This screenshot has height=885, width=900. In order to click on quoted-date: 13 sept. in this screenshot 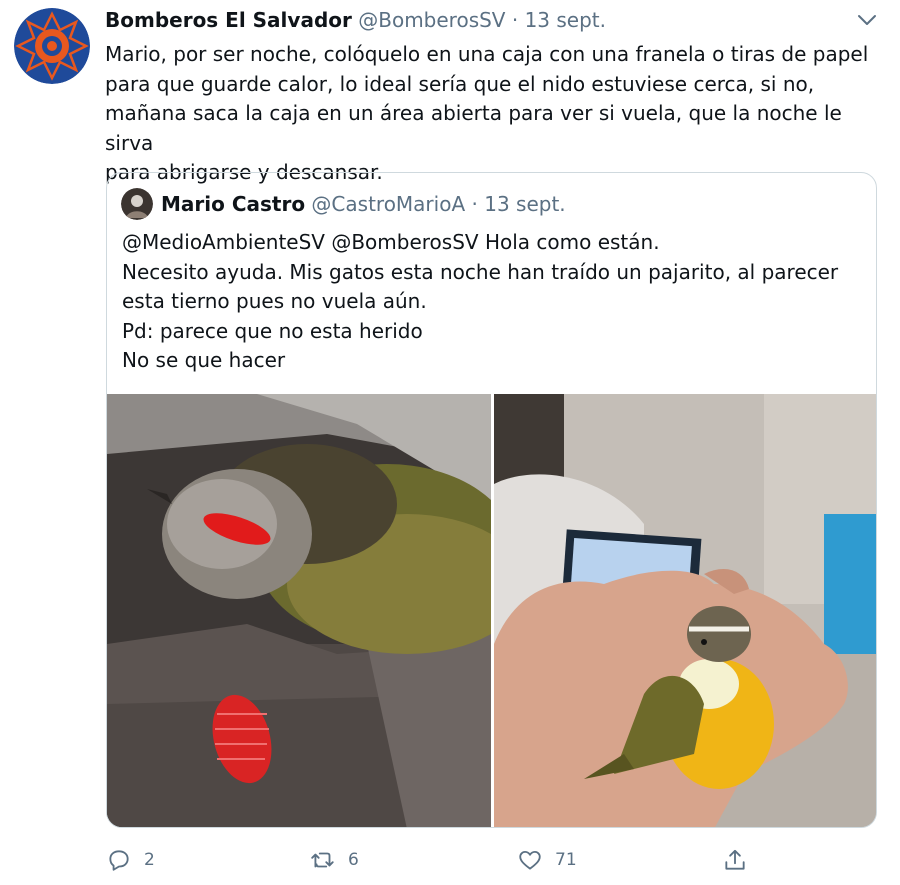, I will do `click(524, 204)`.